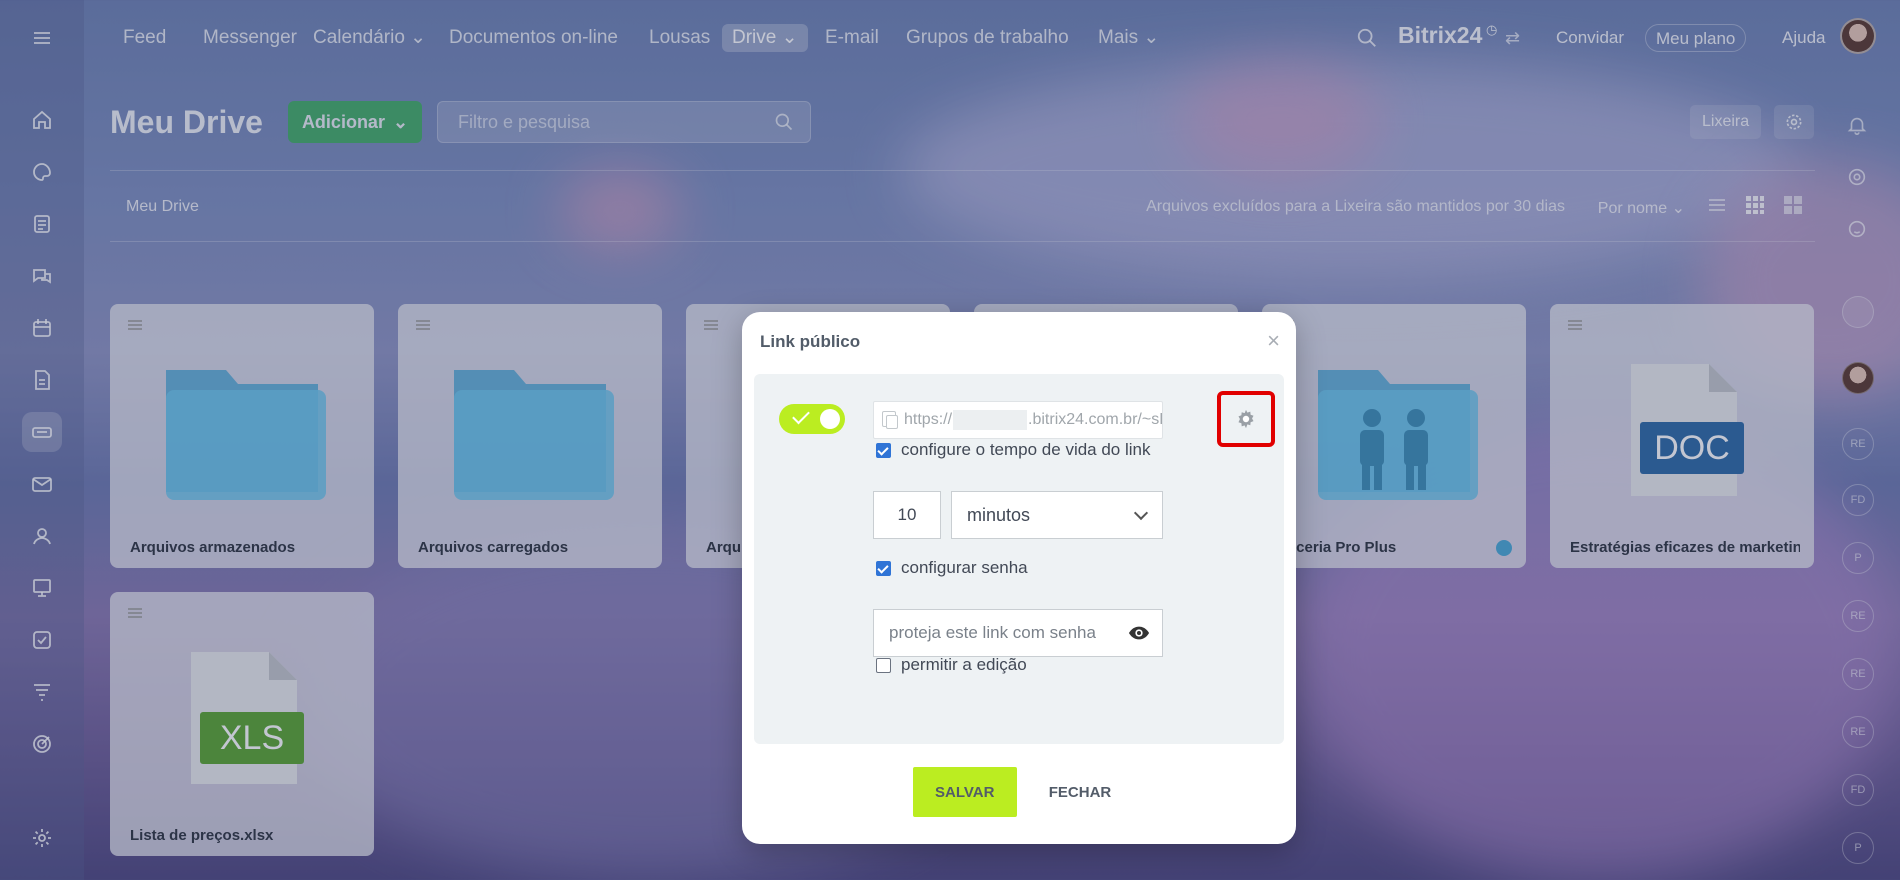 The height and width of the screenshot is (880, 1900). Describe the element at coordinates (801, 415) in the screenshot. I see `check-icon` at that location.